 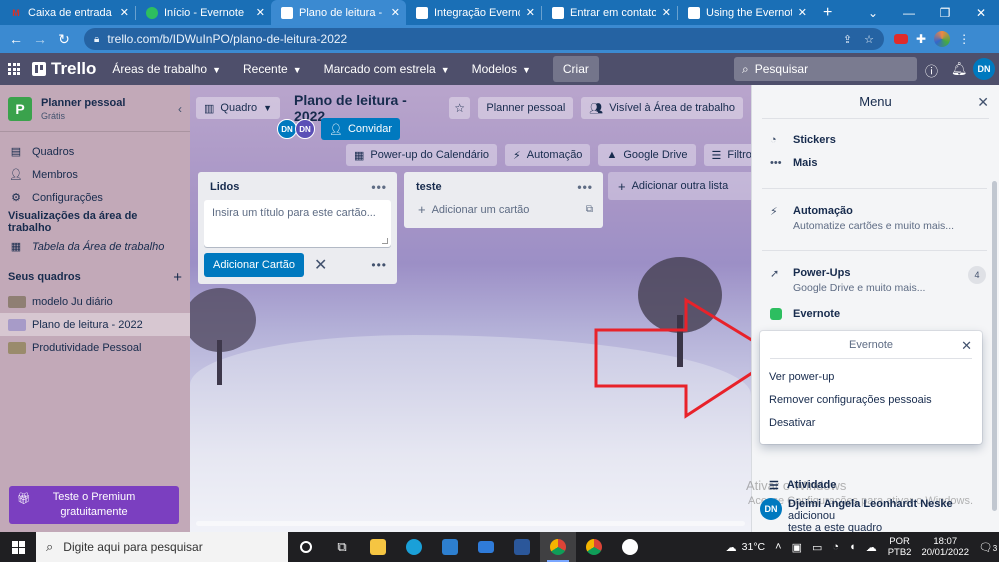 What do you see at coordinates (921, 39) in the screenshot?
I see `puzzle-icon: ✚` at bounding box center [921, 39].